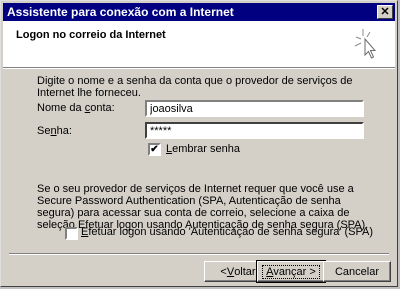 This screenshot has height=289, width=400. I want to click on next-button: Avançar >, so click(291, 271).